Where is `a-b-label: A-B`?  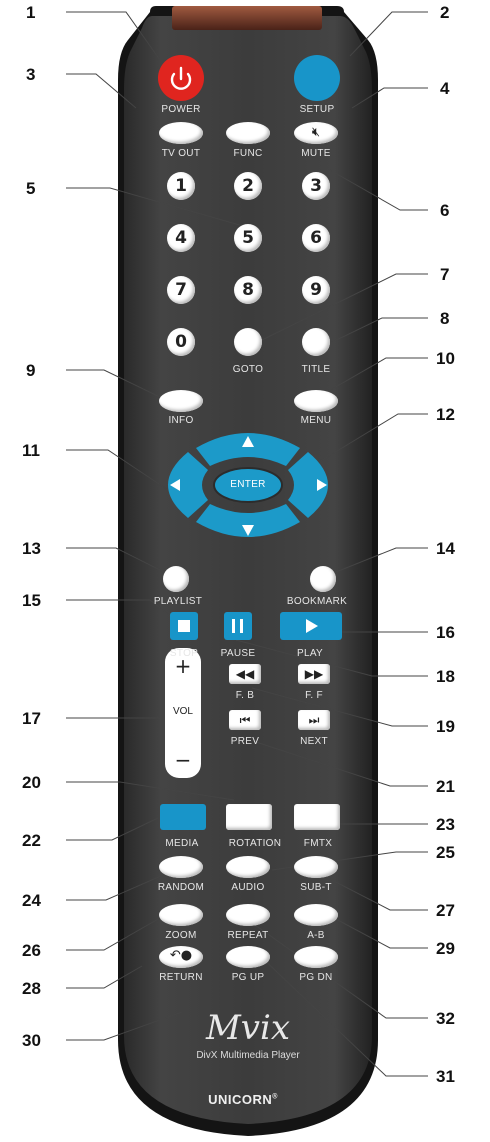
a-b-label: A-B is located at coordinates (316, 935).